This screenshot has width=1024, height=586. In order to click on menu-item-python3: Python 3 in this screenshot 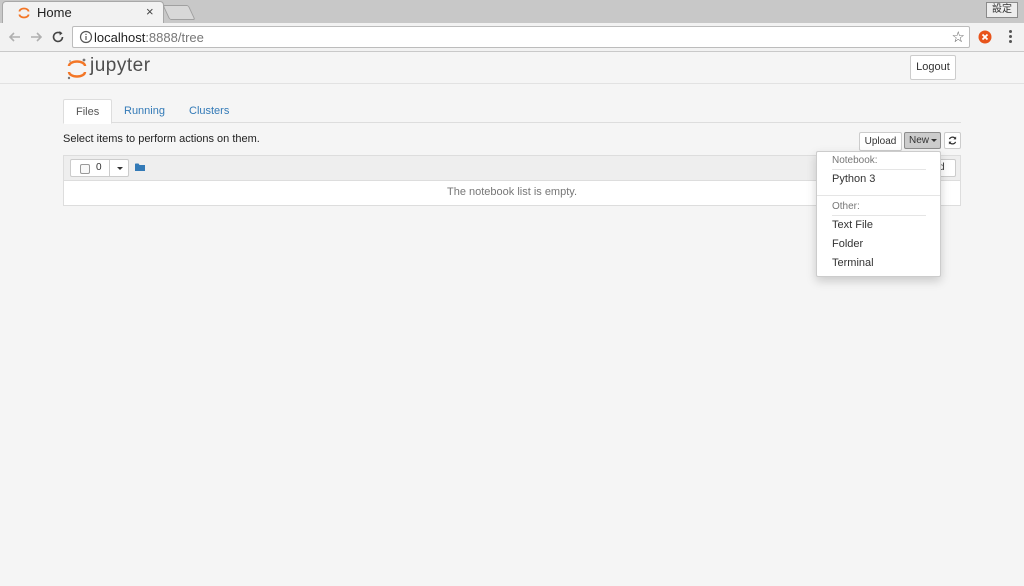, I will do `click(853, 179)`.